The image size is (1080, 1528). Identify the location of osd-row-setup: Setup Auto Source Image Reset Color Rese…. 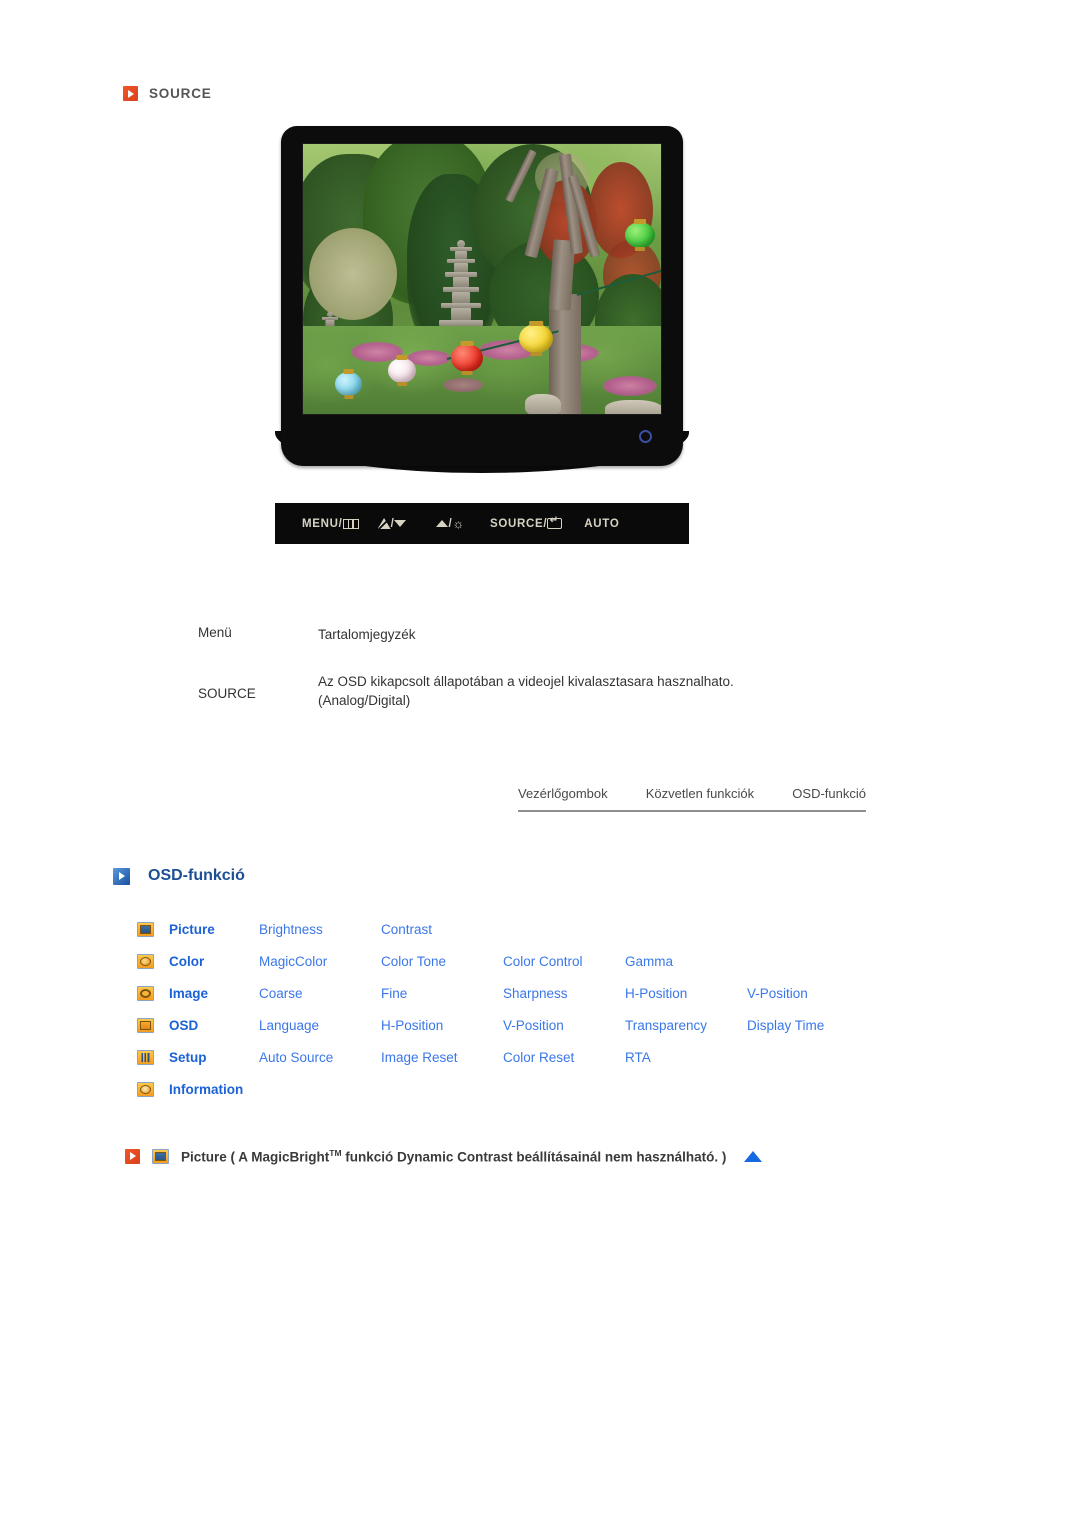
(537, 1057).